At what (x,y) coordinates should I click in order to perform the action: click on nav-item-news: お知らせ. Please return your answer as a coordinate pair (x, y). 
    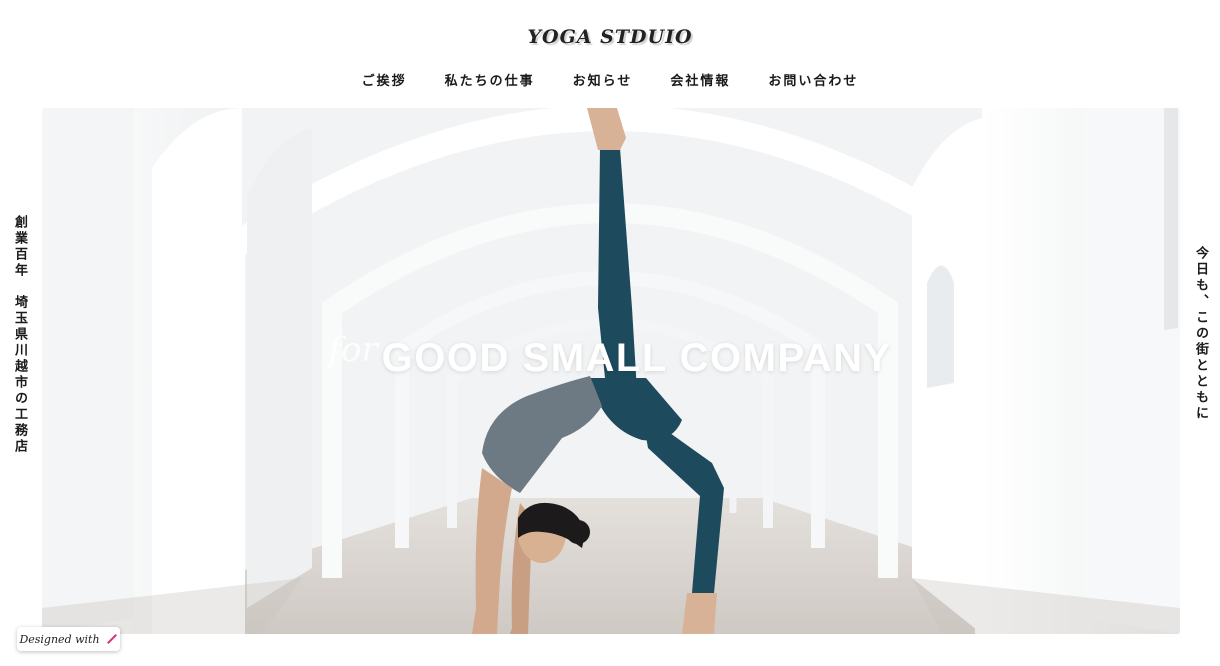
    Looking at the image, I should click on (603, 79).